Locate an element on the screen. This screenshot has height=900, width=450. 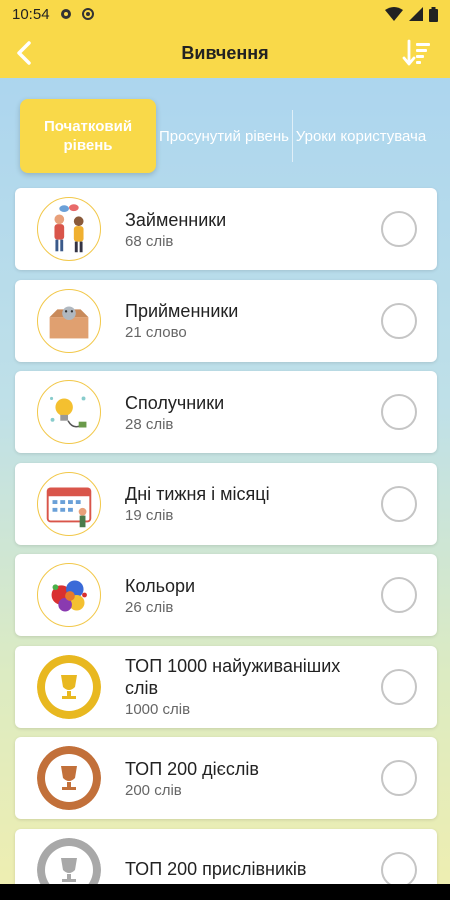
lesson-name: Прийменники is located at coordinates (182, 311).